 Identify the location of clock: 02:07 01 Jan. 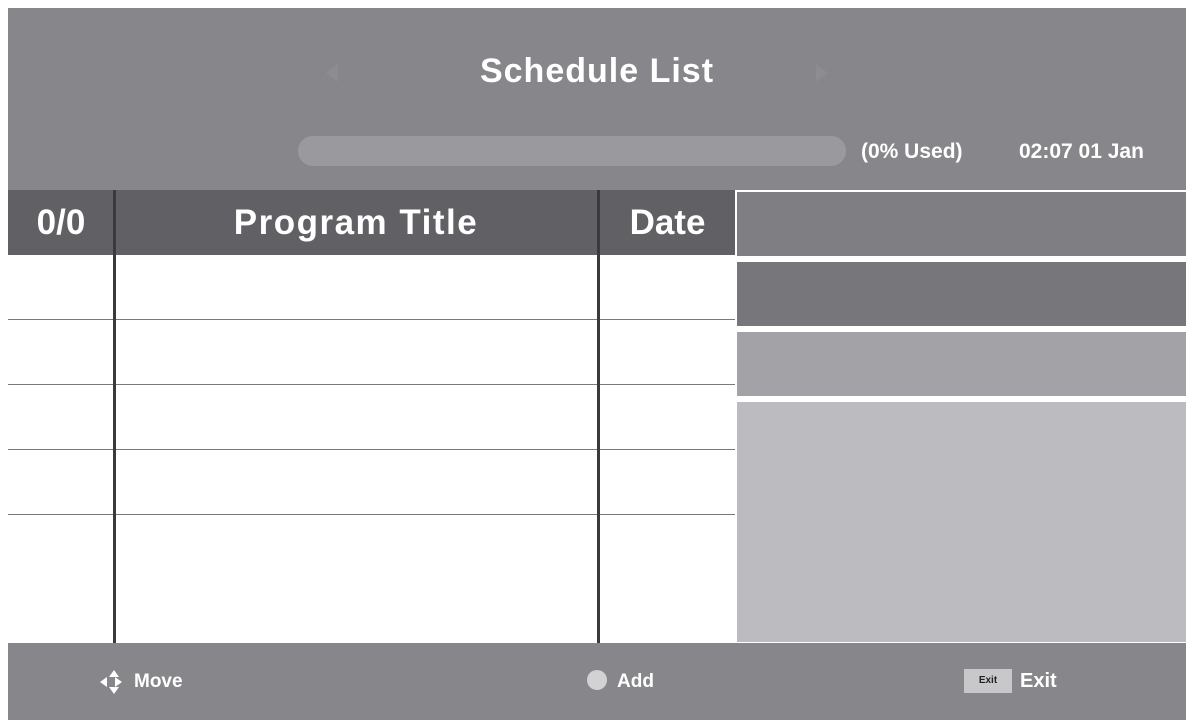
(1081, 151).